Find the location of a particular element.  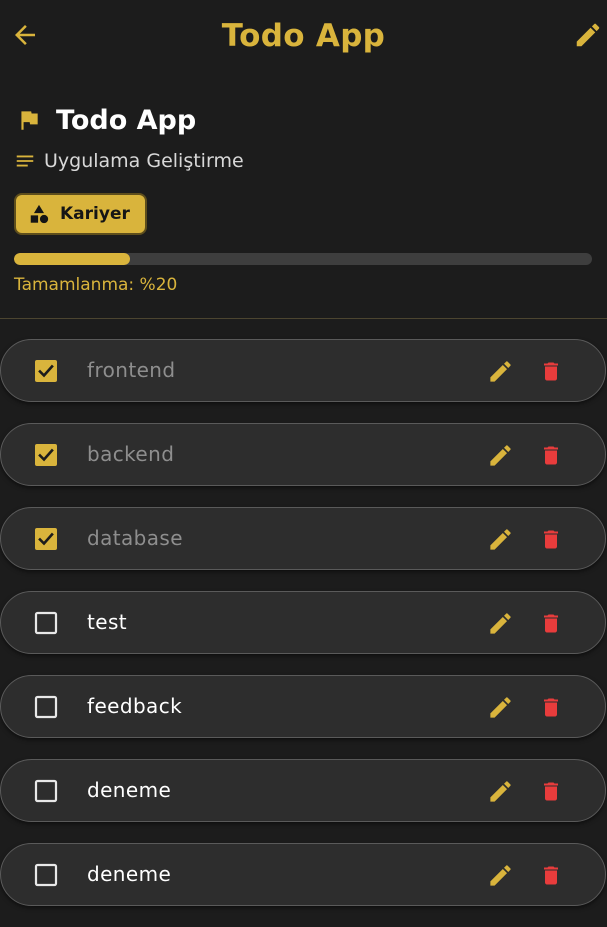

category-icon is located at coordinates (39, 214).